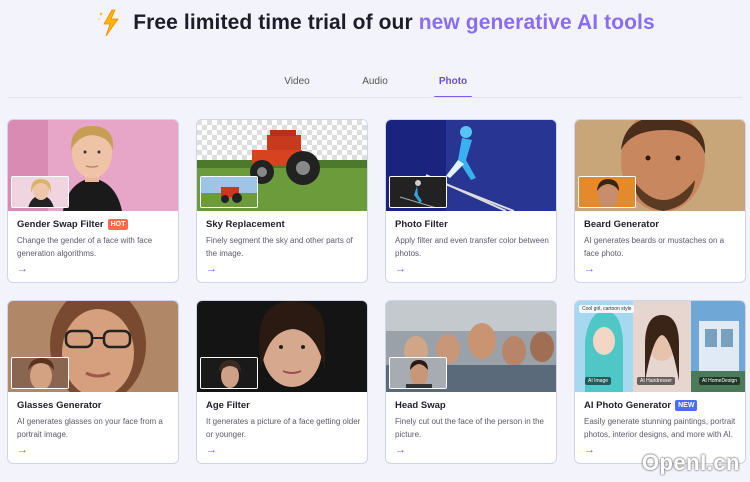  What do you see at coordinates (418, 373) in the screenshot?
I see `head-swap-inset` at bounding box center [418, 373].